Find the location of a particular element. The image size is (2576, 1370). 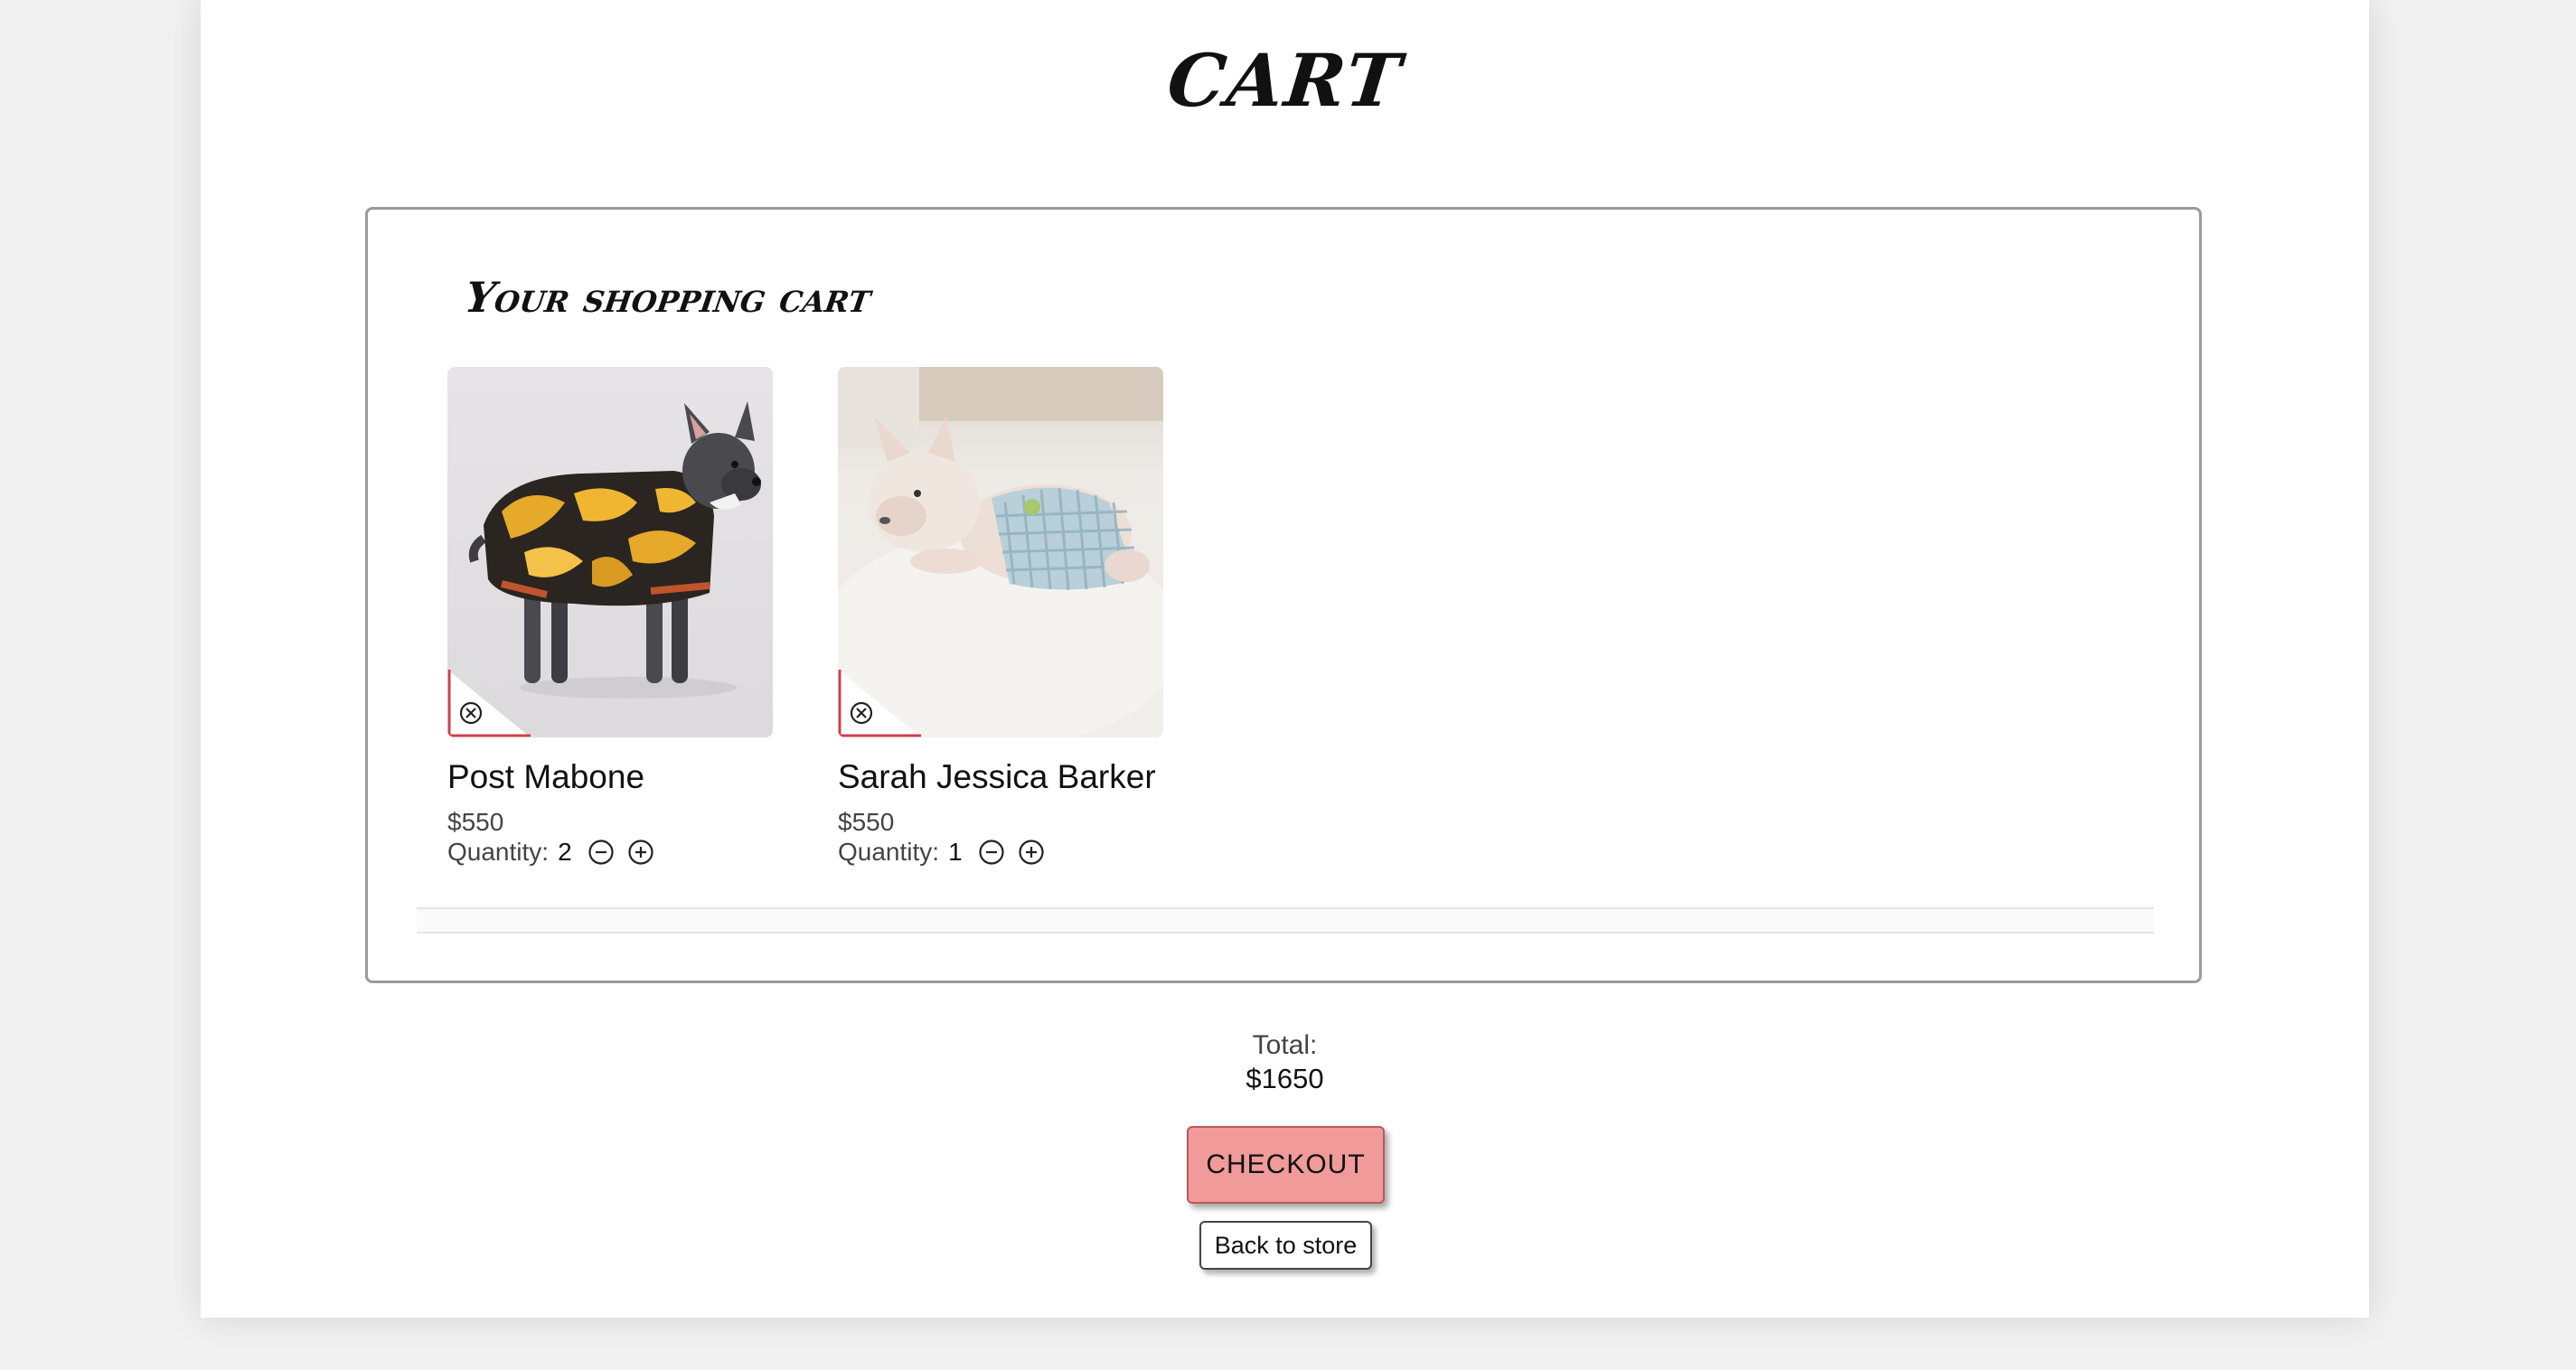

total-label: Total: is located at coordinates (1285, 1045).